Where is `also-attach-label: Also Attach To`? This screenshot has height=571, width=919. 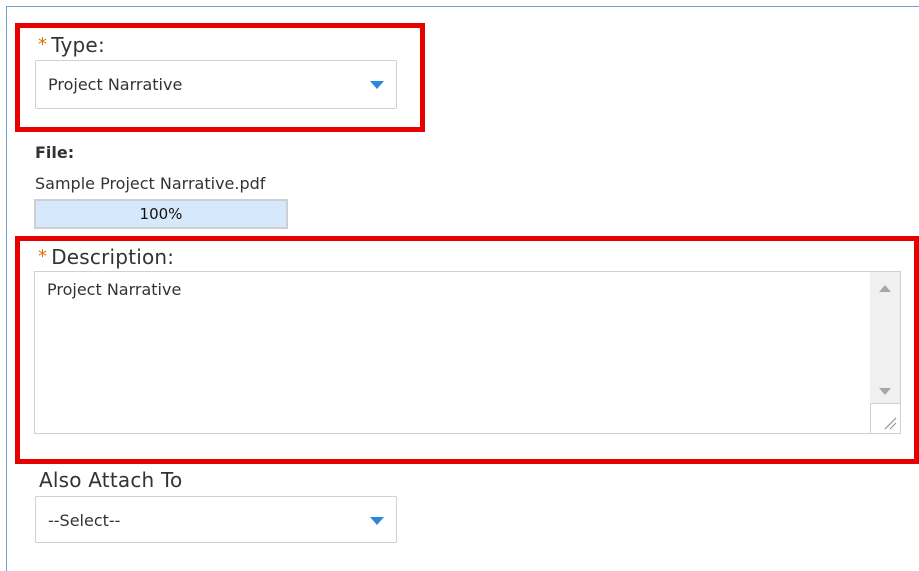 also-attach-label: Also Attach To is located at coordinates (111, 480).